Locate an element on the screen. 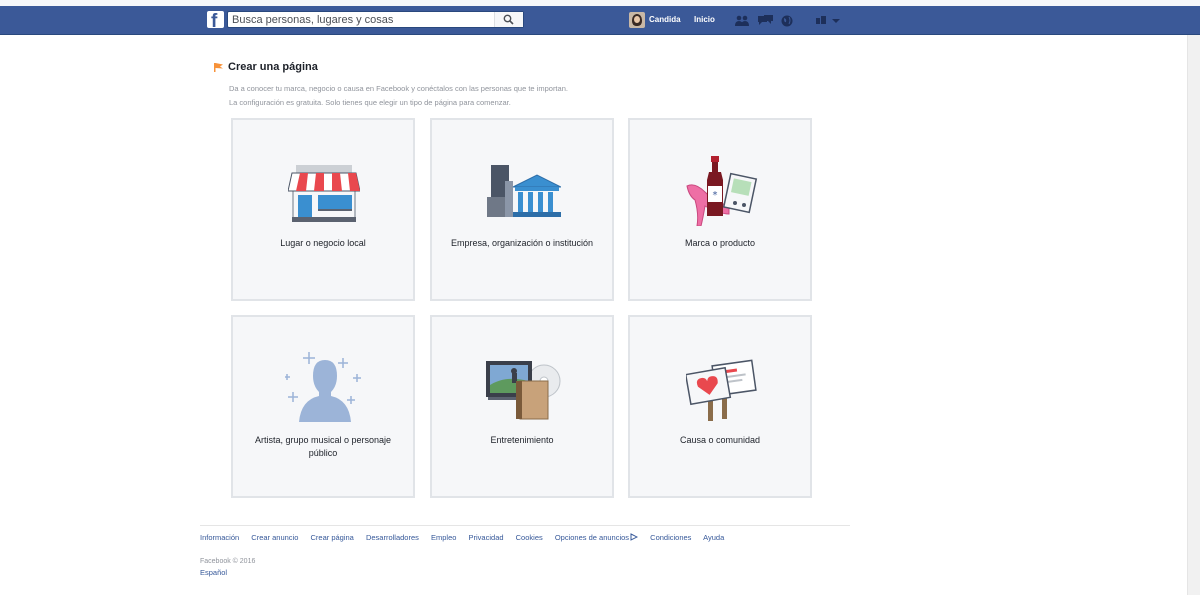 This screenshot has height=595, width=1200. facebook-logo-icon: f is located at coordinates (215, 19).